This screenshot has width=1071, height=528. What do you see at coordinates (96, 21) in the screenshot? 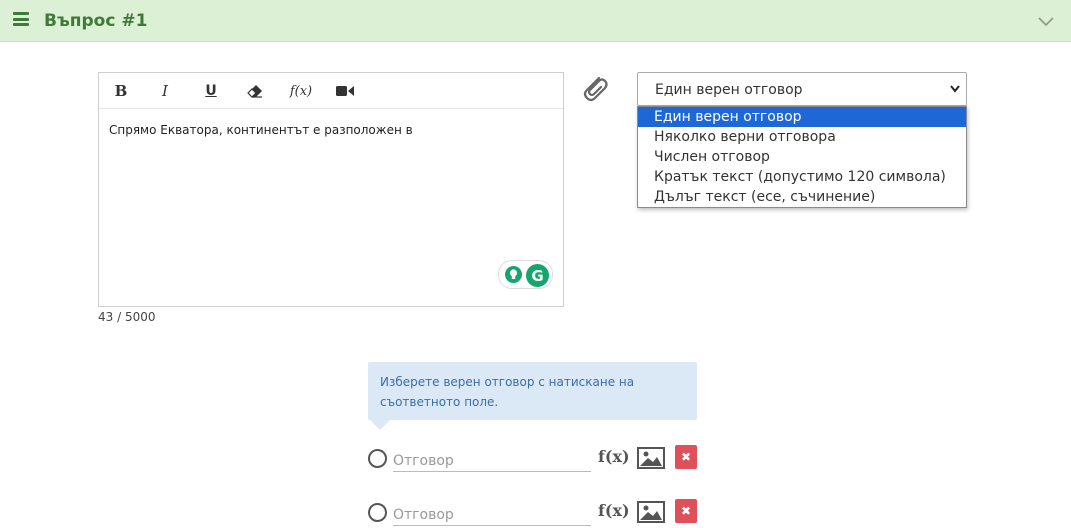
I see `question-title: Въпрос #1` at bounding box center [96, 21].